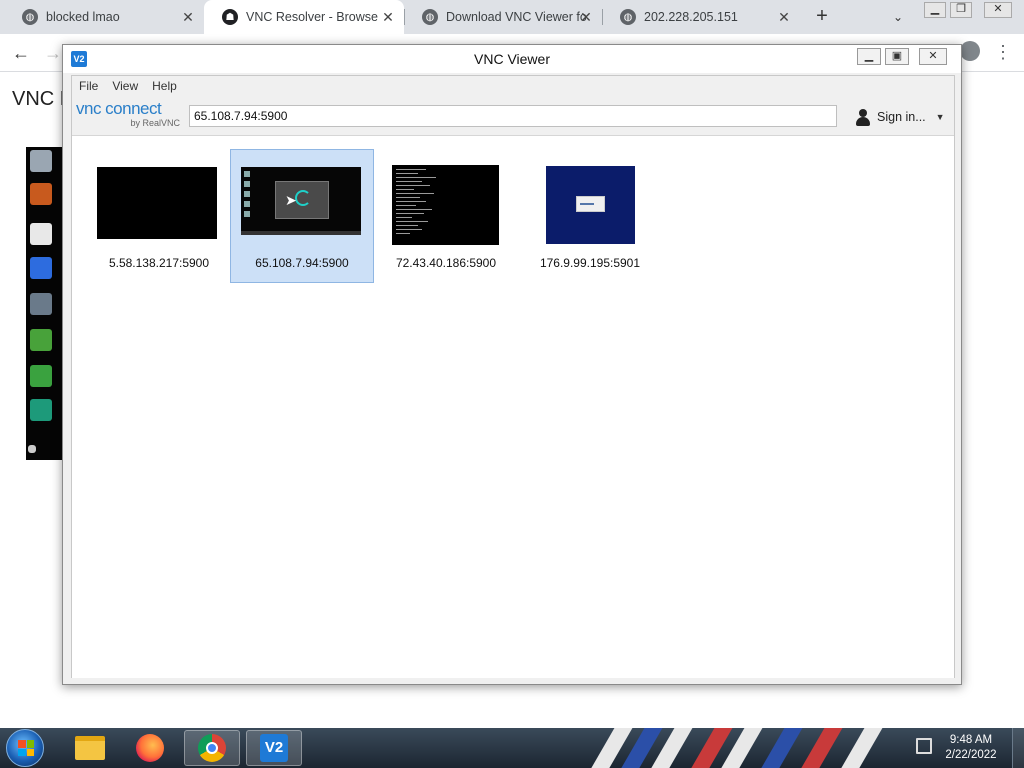  What do you see at coordinates (755, 748) in the screenshot?
I see `wallpaper-decoration` at bounding box center [755, 748].